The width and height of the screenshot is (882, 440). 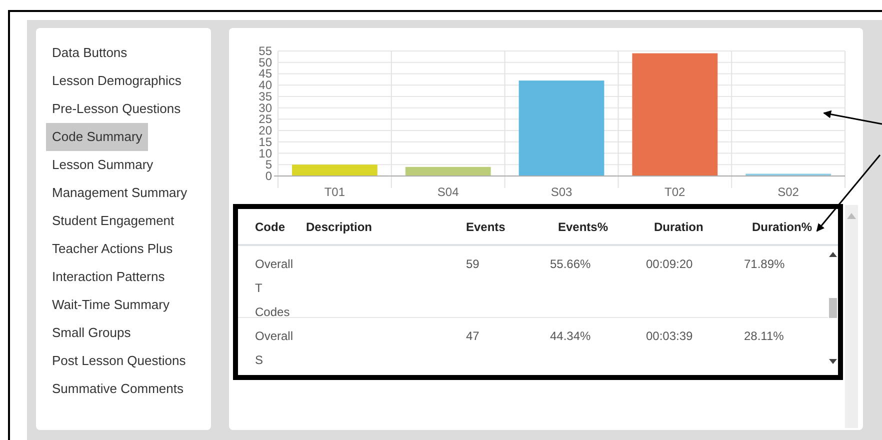 I want to click on scroll-down-icon, so click(x=832, y=361).